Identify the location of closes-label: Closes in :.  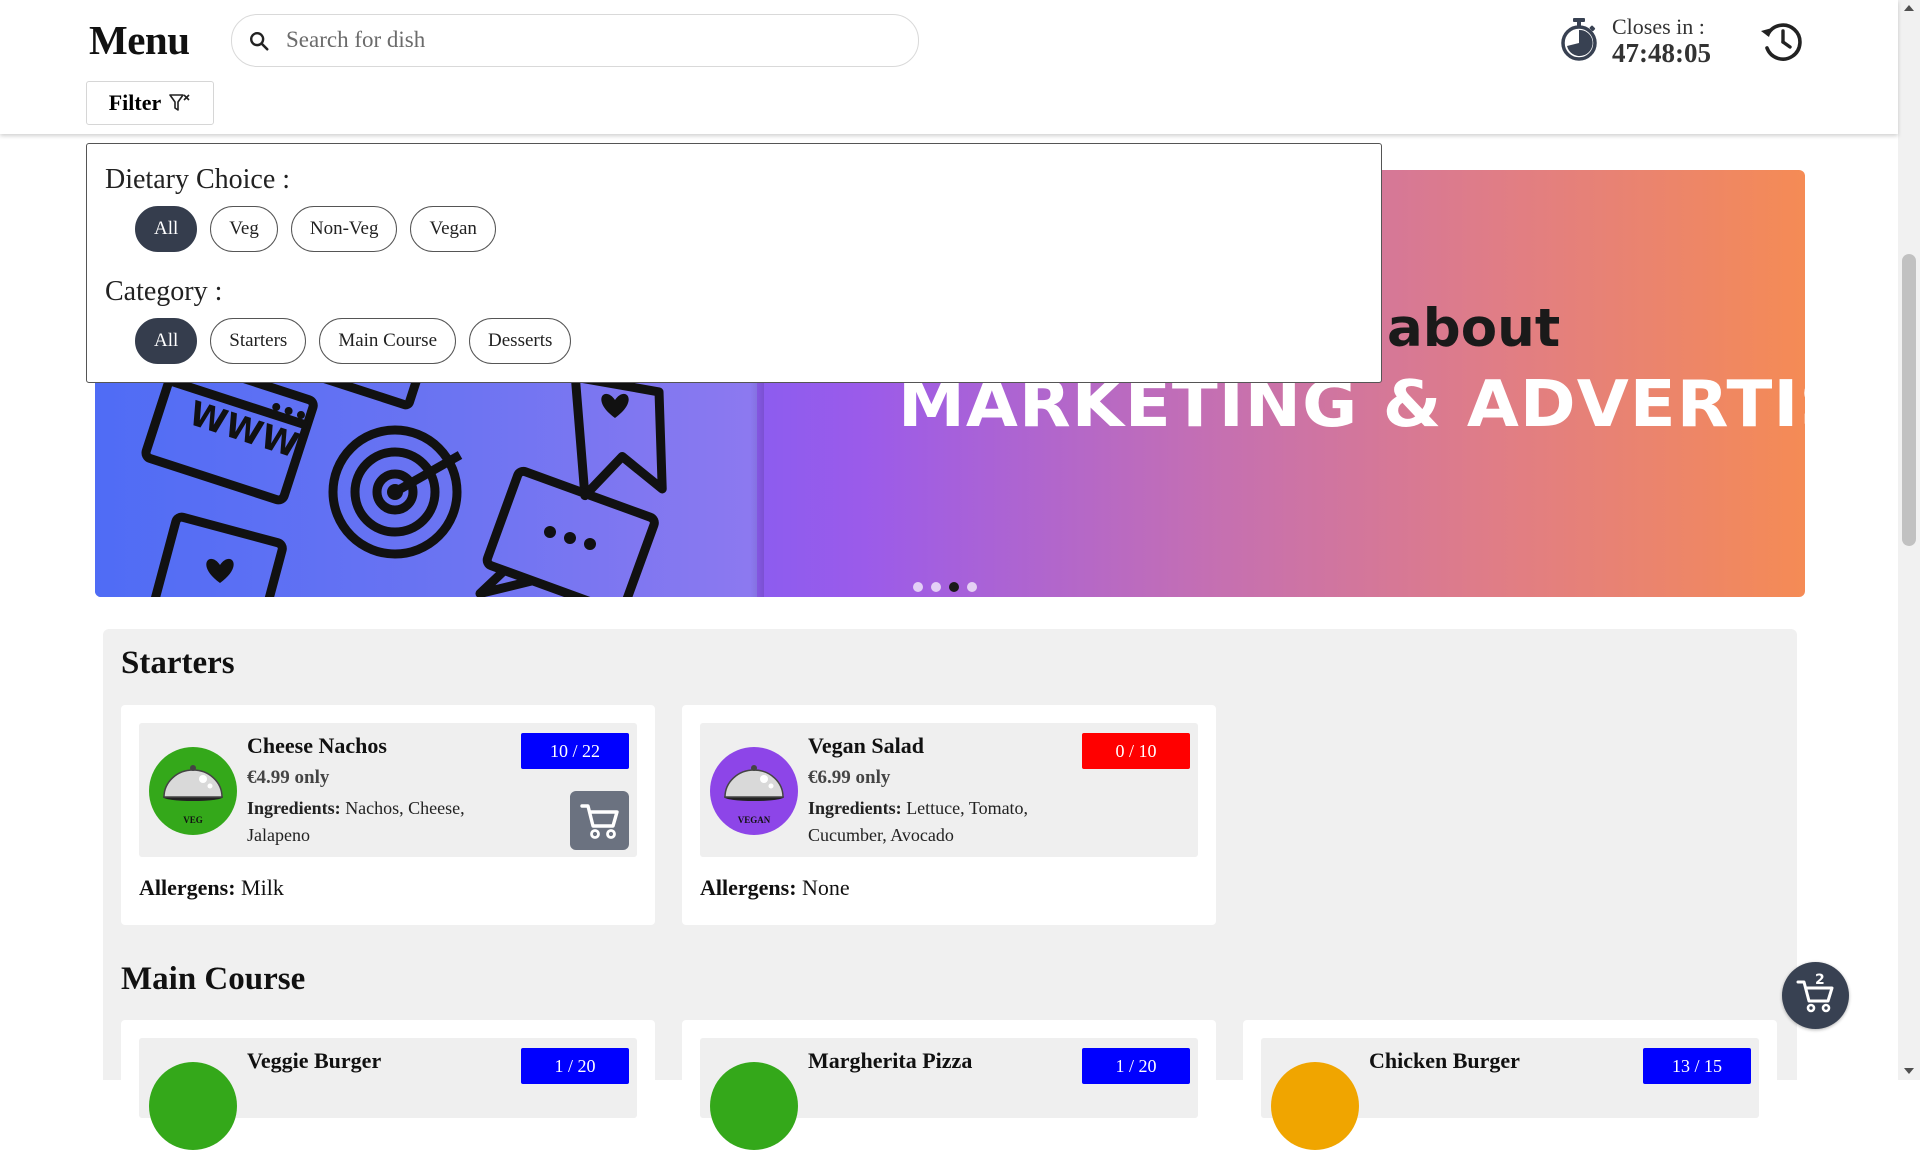
(1658, 26).